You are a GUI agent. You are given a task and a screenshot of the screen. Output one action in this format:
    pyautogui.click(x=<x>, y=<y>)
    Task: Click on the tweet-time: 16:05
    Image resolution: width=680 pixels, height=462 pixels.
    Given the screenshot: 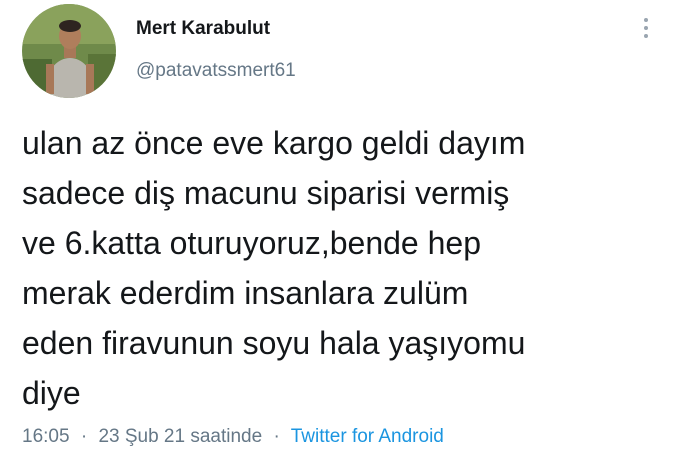 What is the action you would take?
    pyautogui.click(x=46, y=436)
    